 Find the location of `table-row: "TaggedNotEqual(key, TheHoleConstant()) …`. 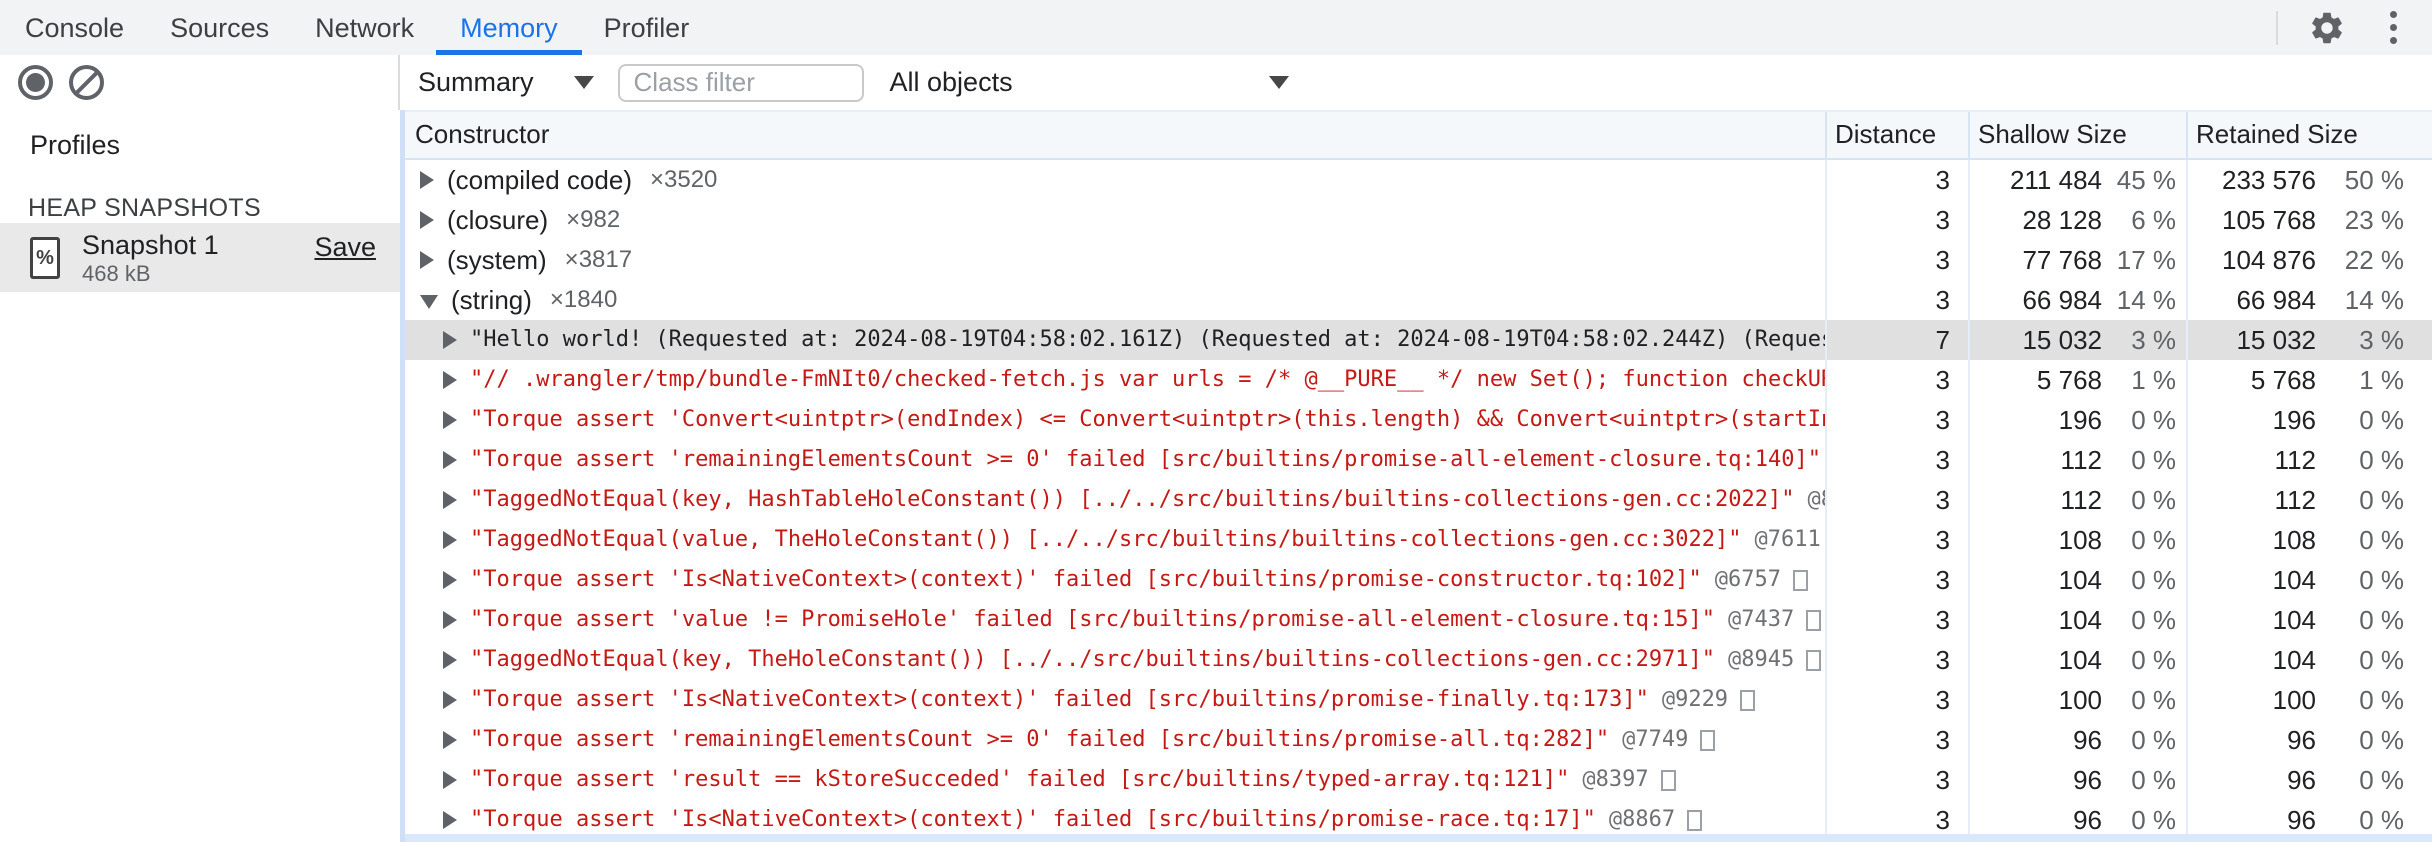

table-row: "TaggedNotEqual(key, TheHoleConstant()) … is located at coordinates (1418, 660).